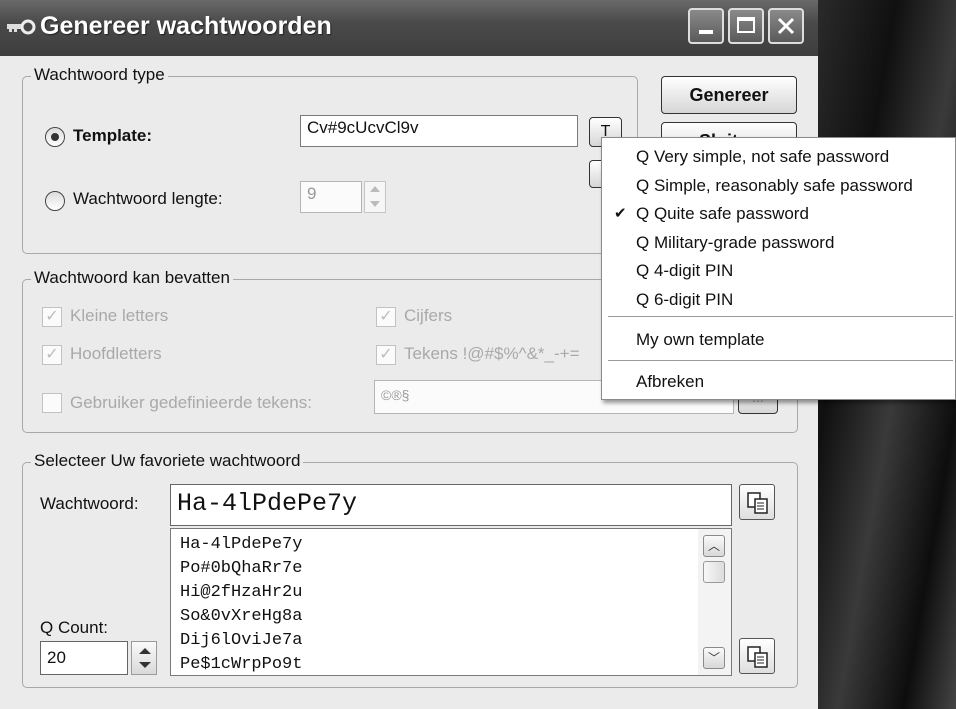 The width and height of the screenshot is (956, 709). I want to click on menu-item-label: Q Military-grade password, so click(735, 242).